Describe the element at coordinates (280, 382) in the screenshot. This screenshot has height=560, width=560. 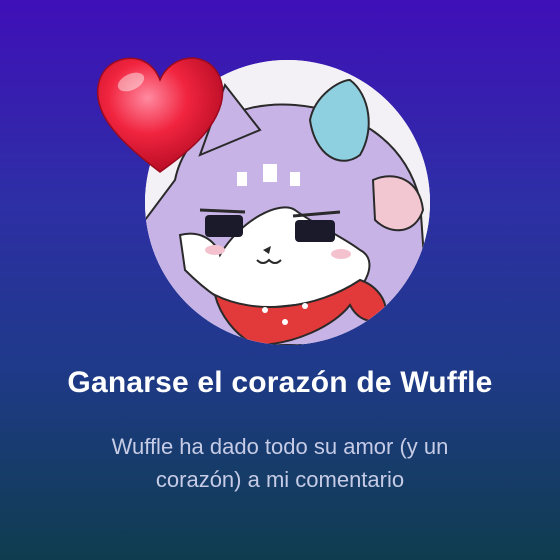
I see `achievement-title: Ganarse el corazón de Wuffle` at that location.